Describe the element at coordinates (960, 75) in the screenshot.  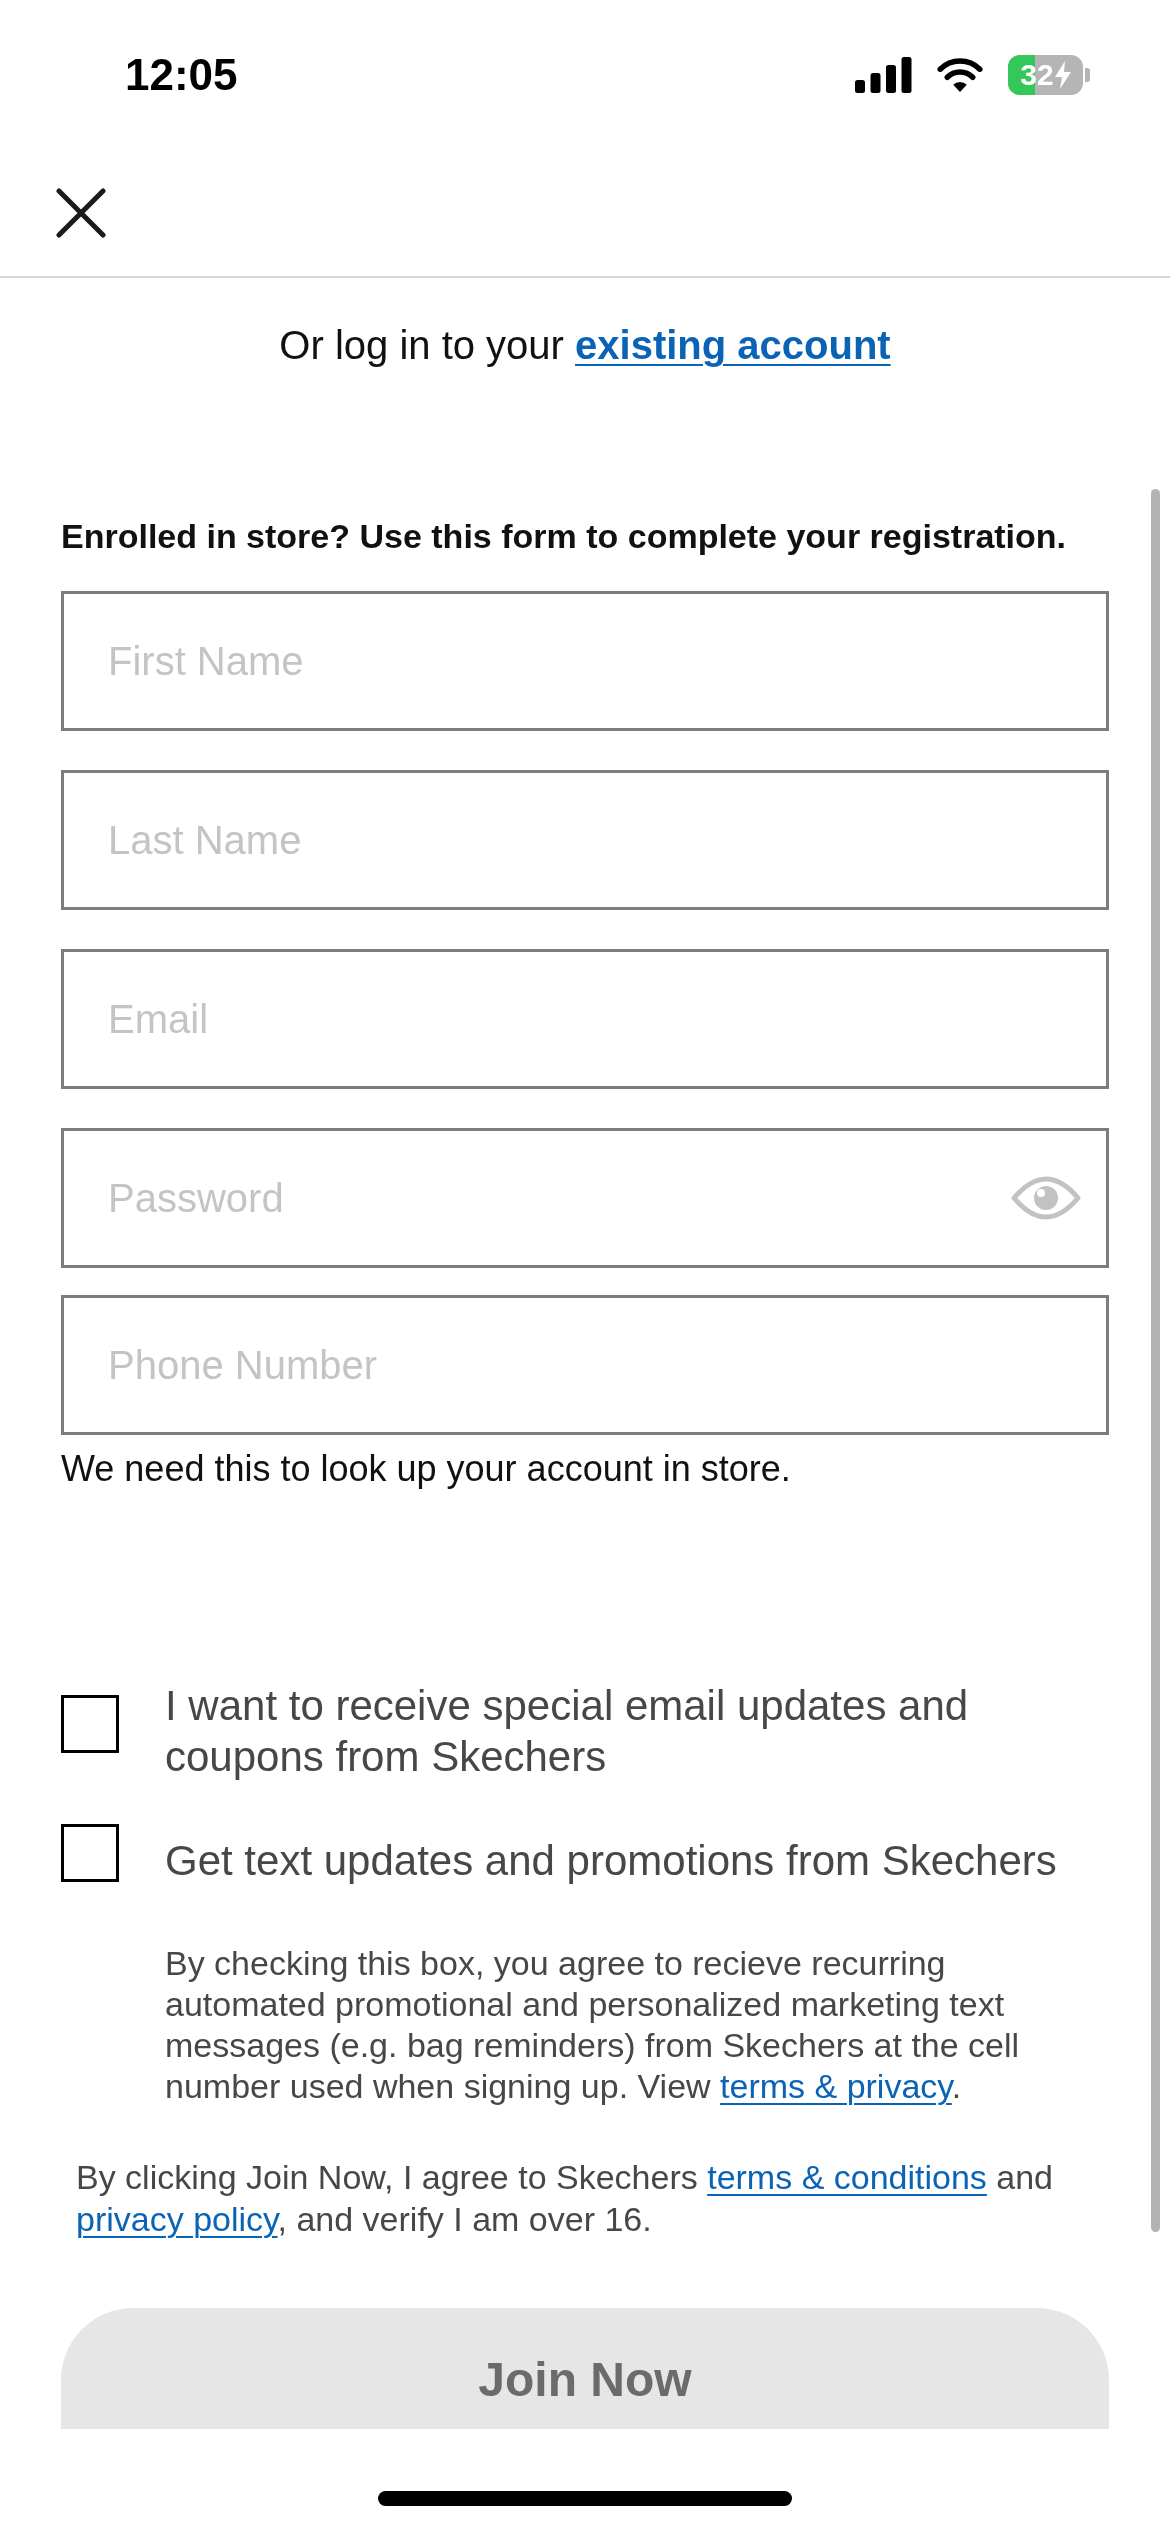
I see `wifi-icon` at that location.